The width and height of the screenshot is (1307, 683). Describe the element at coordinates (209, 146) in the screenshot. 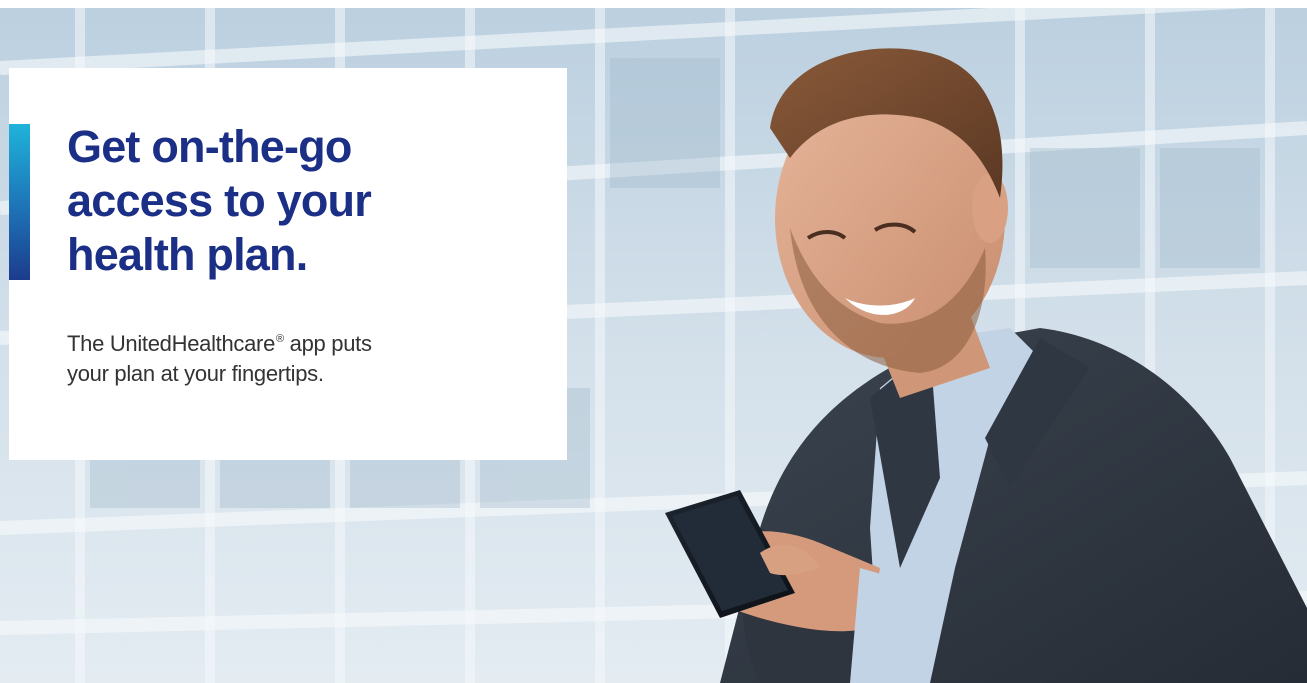

I see `headline-line-1: Get on-the-go` at that location.